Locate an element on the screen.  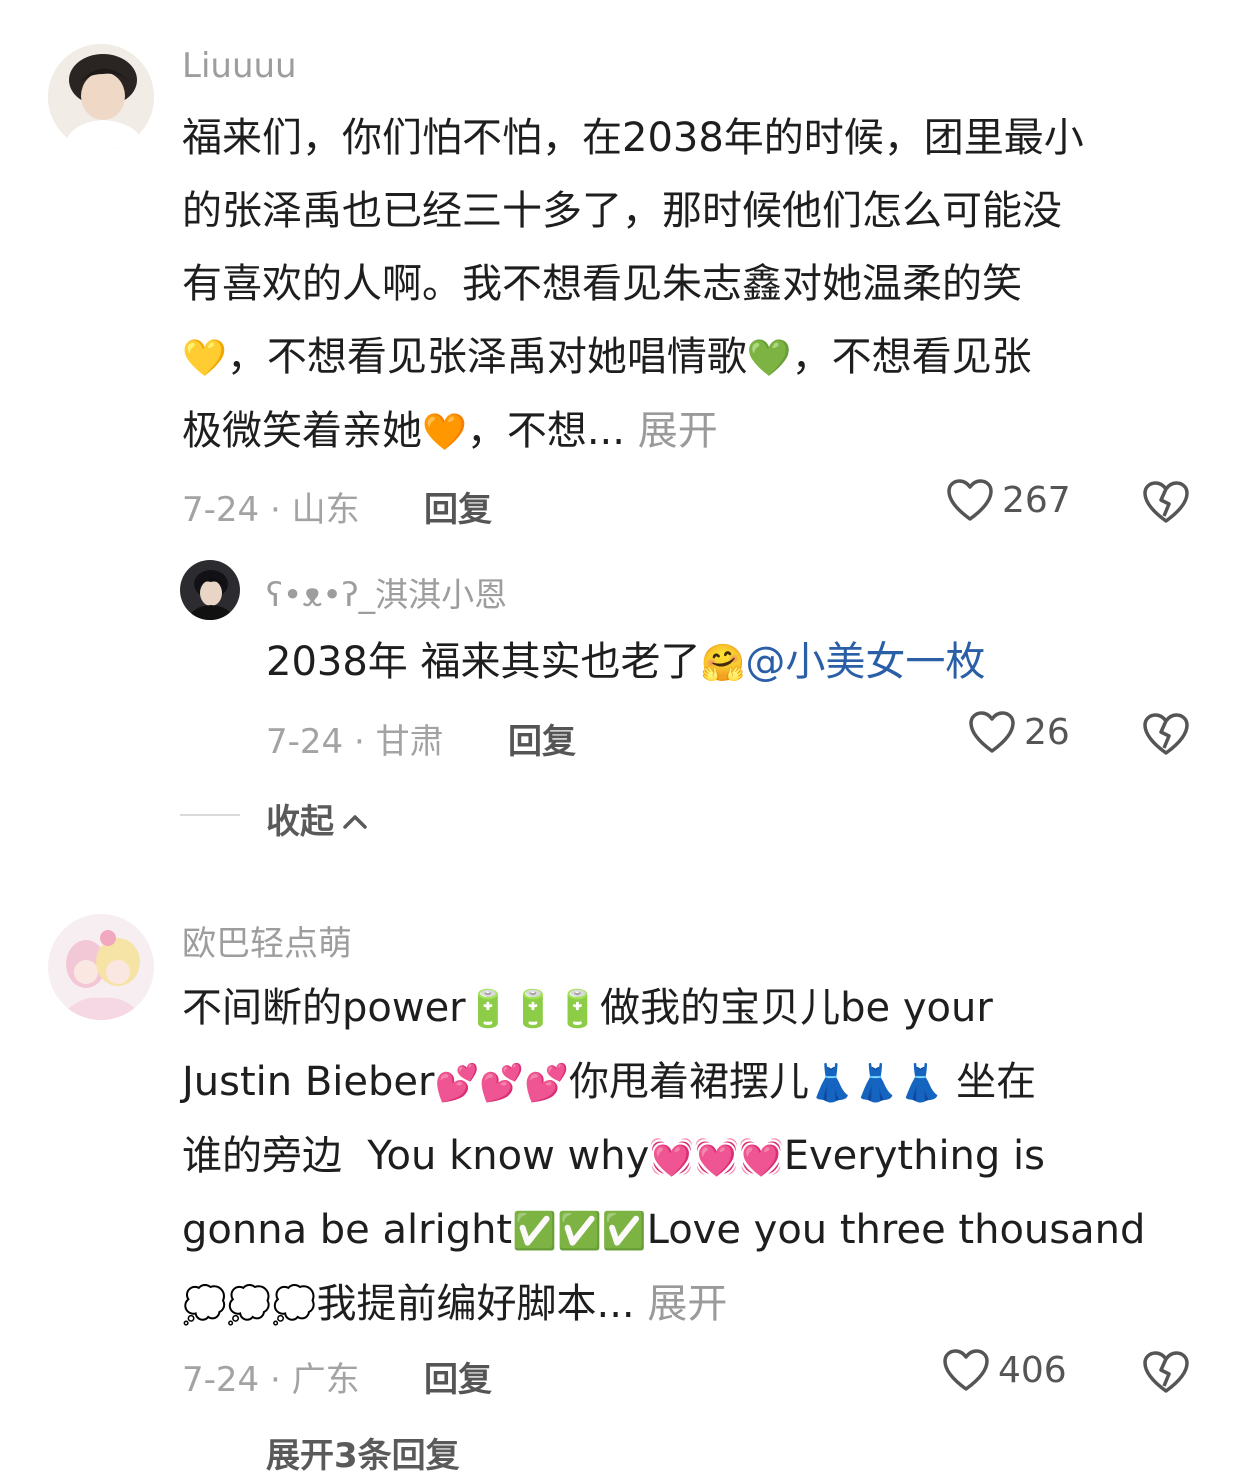
like-button: 267 is located at coordinates (1008, 500).